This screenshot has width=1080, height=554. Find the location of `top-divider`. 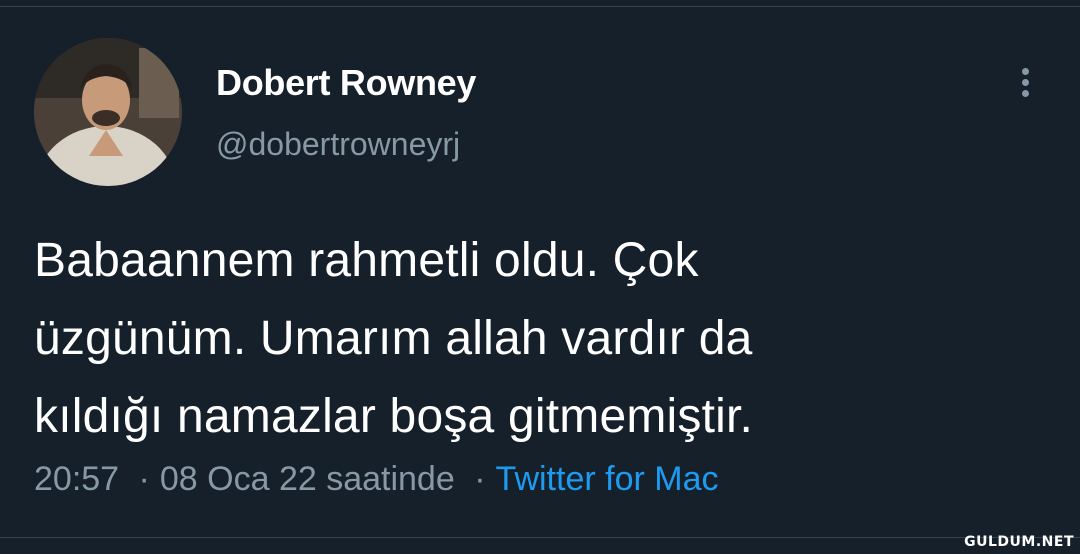

top-divider is located at coordinates (540, 6).